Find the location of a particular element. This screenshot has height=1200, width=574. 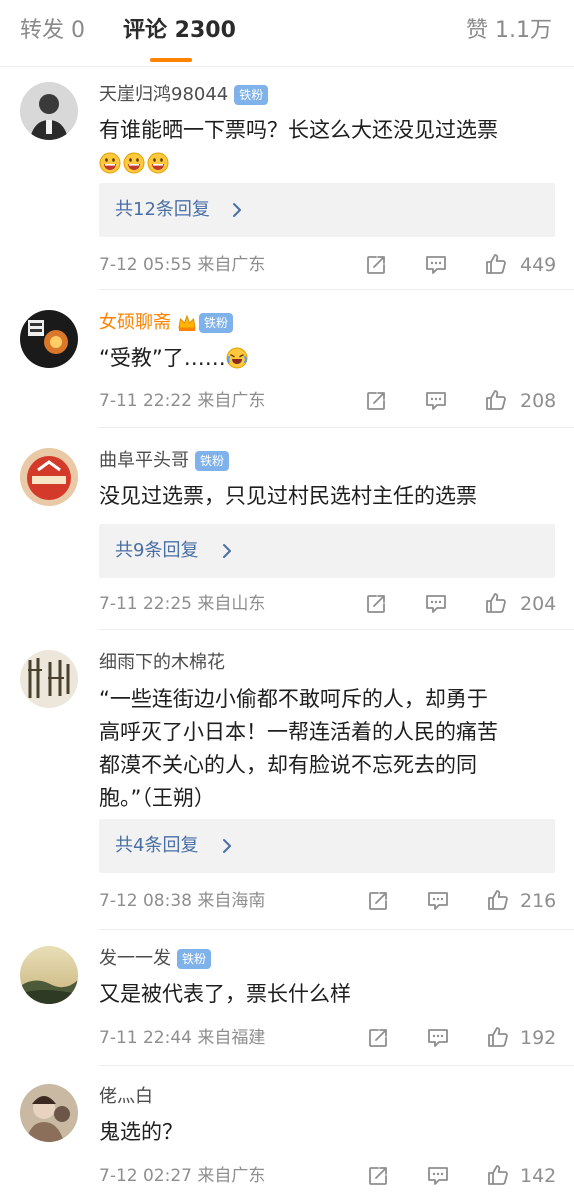

comment-item: 女硕聊斋 铁粉 “受教”了…… 7-11 22:22 来自广东 208 is located at coordinates (287, 359).